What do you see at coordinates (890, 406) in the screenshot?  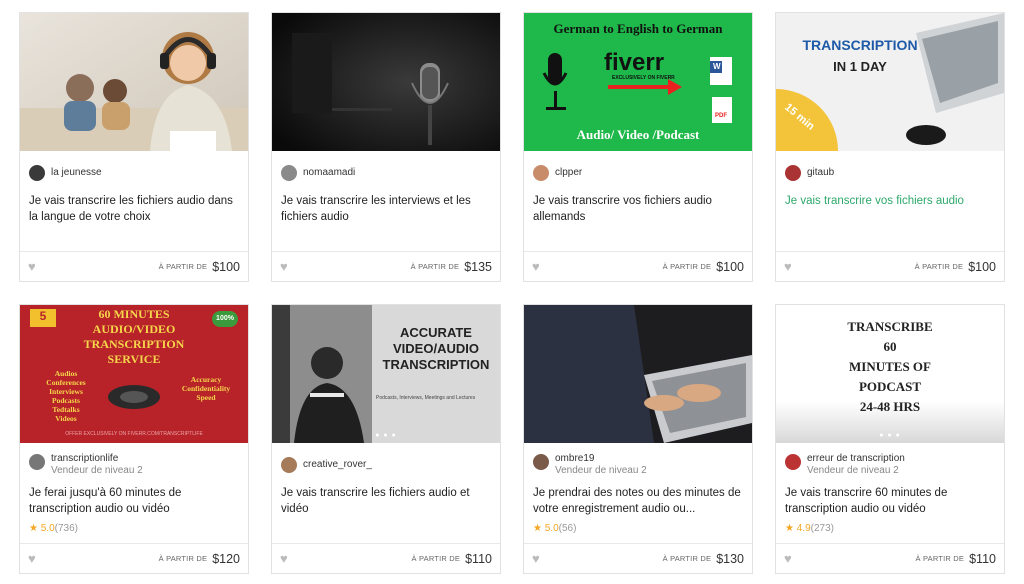 I see `thumb-overlay-line5: 24-48 HRS` at bounding box center [890, 406].